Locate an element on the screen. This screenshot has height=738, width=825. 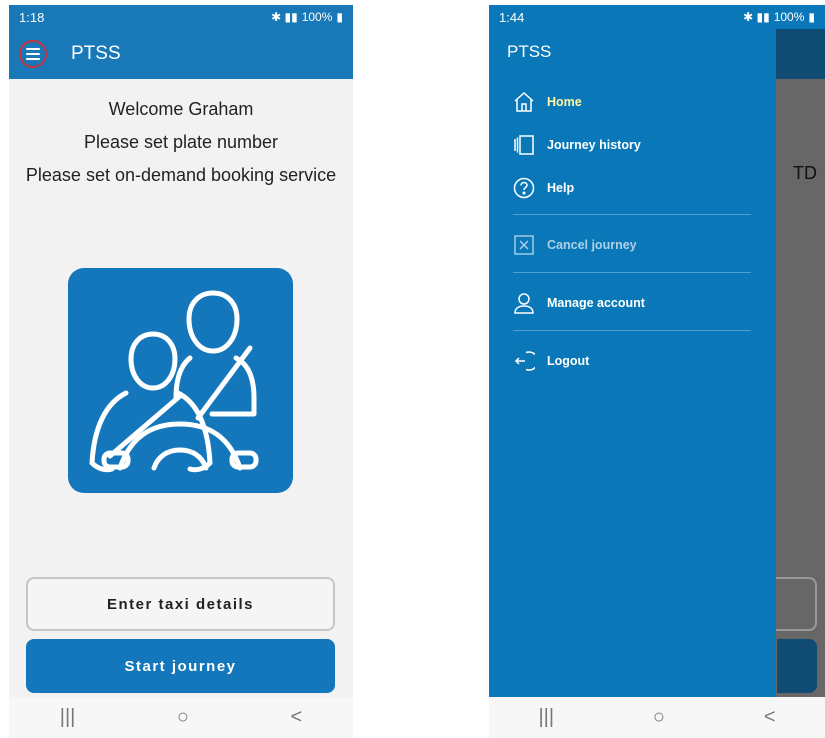
status-bar: 1:44 ✱ ▮▮ 100% ▮ is located at coordinates (657, 17).